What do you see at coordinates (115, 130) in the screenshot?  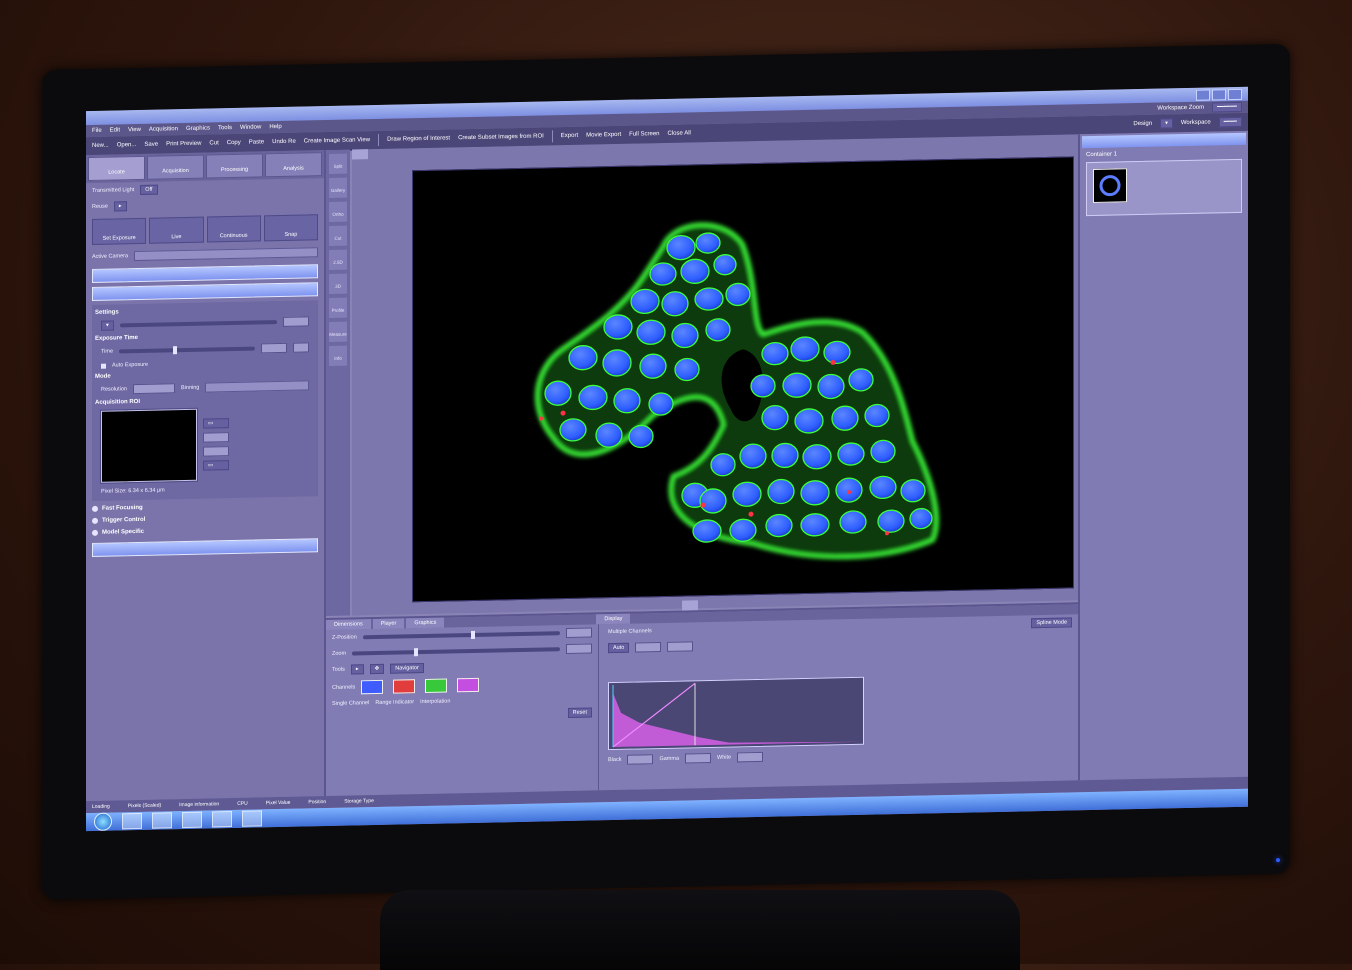 I see `menu-edit: Edit` at bounding box center [115, 130].